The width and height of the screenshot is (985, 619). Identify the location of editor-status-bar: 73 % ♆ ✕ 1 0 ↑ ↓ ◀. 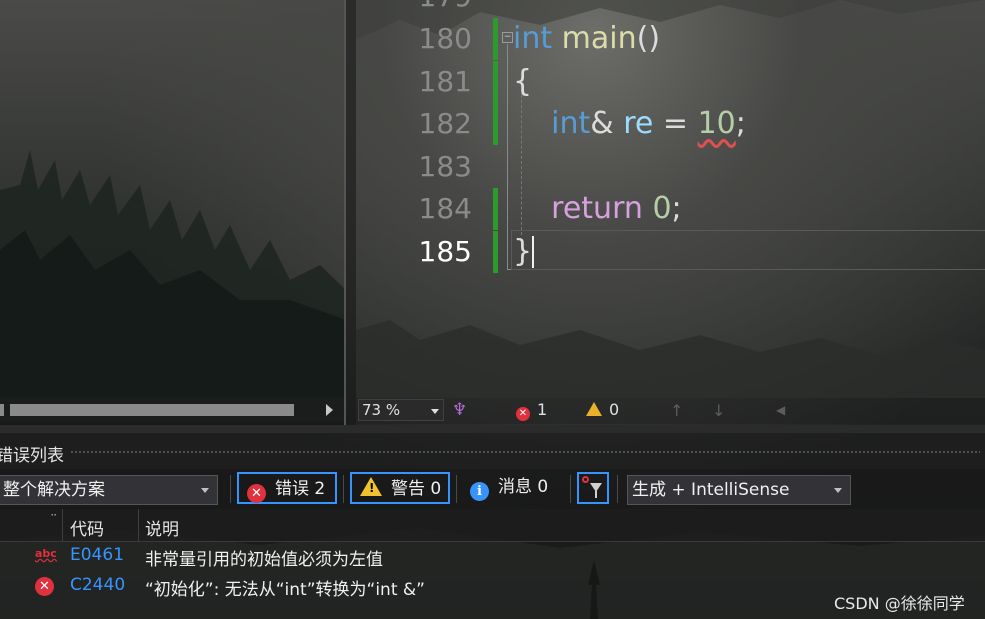
(670, 411).